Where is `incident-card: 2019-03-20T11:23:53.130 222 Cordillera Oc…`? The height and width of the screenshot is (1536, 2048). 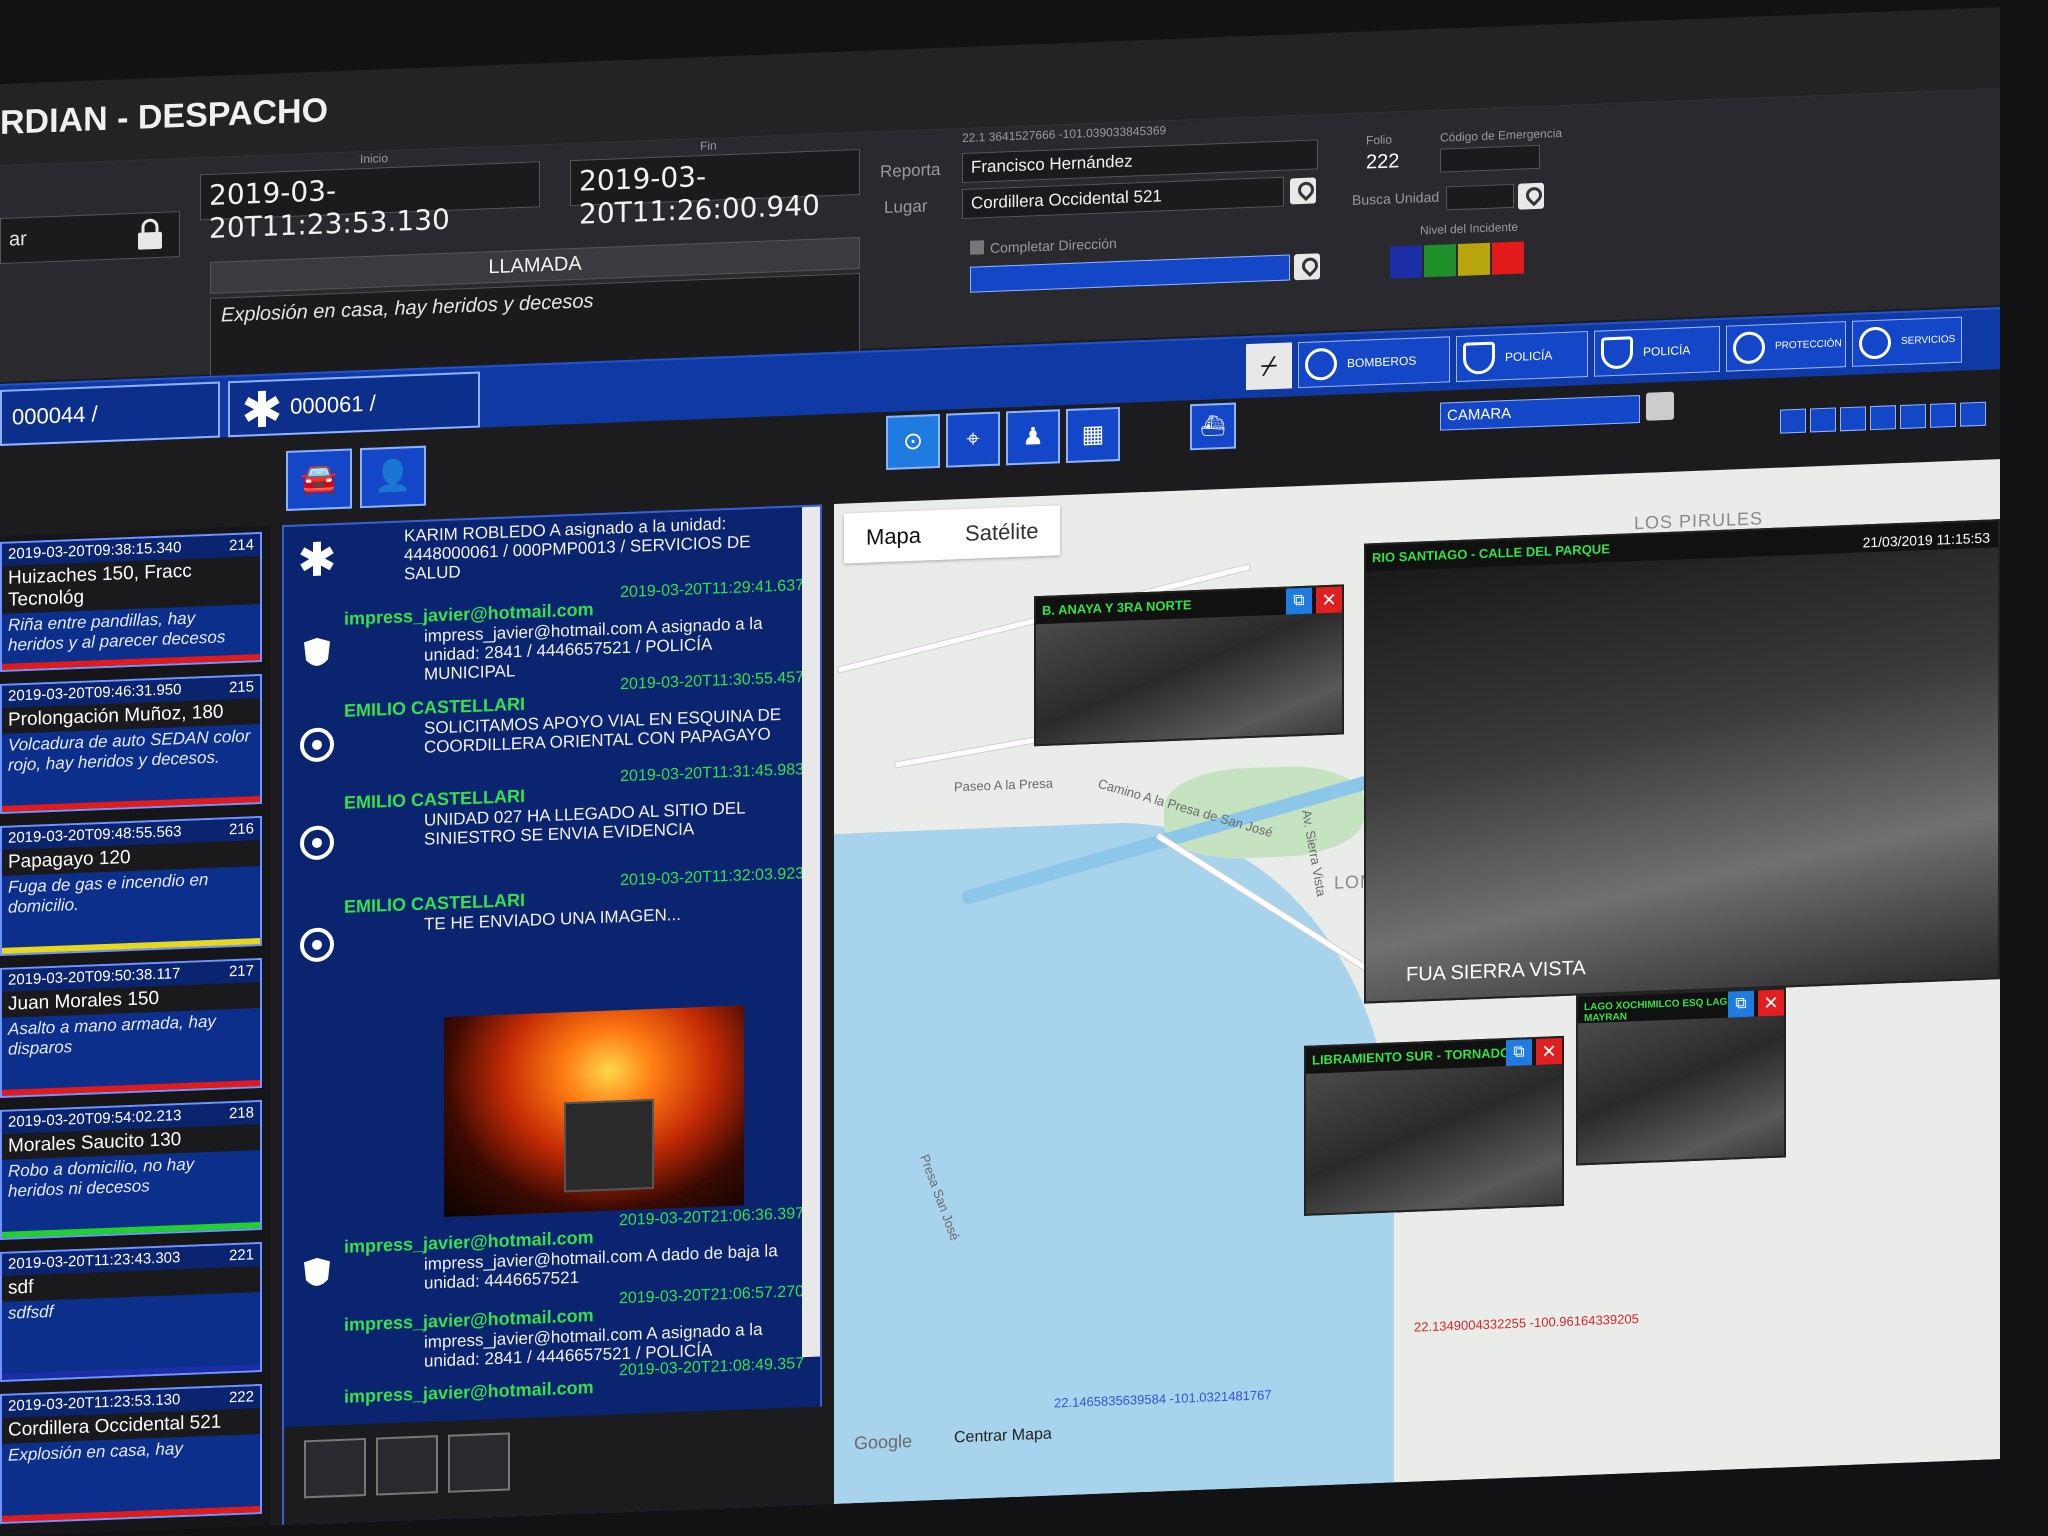 incident-card: 2019-03-20T11:23:53.130 222 Cordillera Oc… is located at coordinates (131, 1453).